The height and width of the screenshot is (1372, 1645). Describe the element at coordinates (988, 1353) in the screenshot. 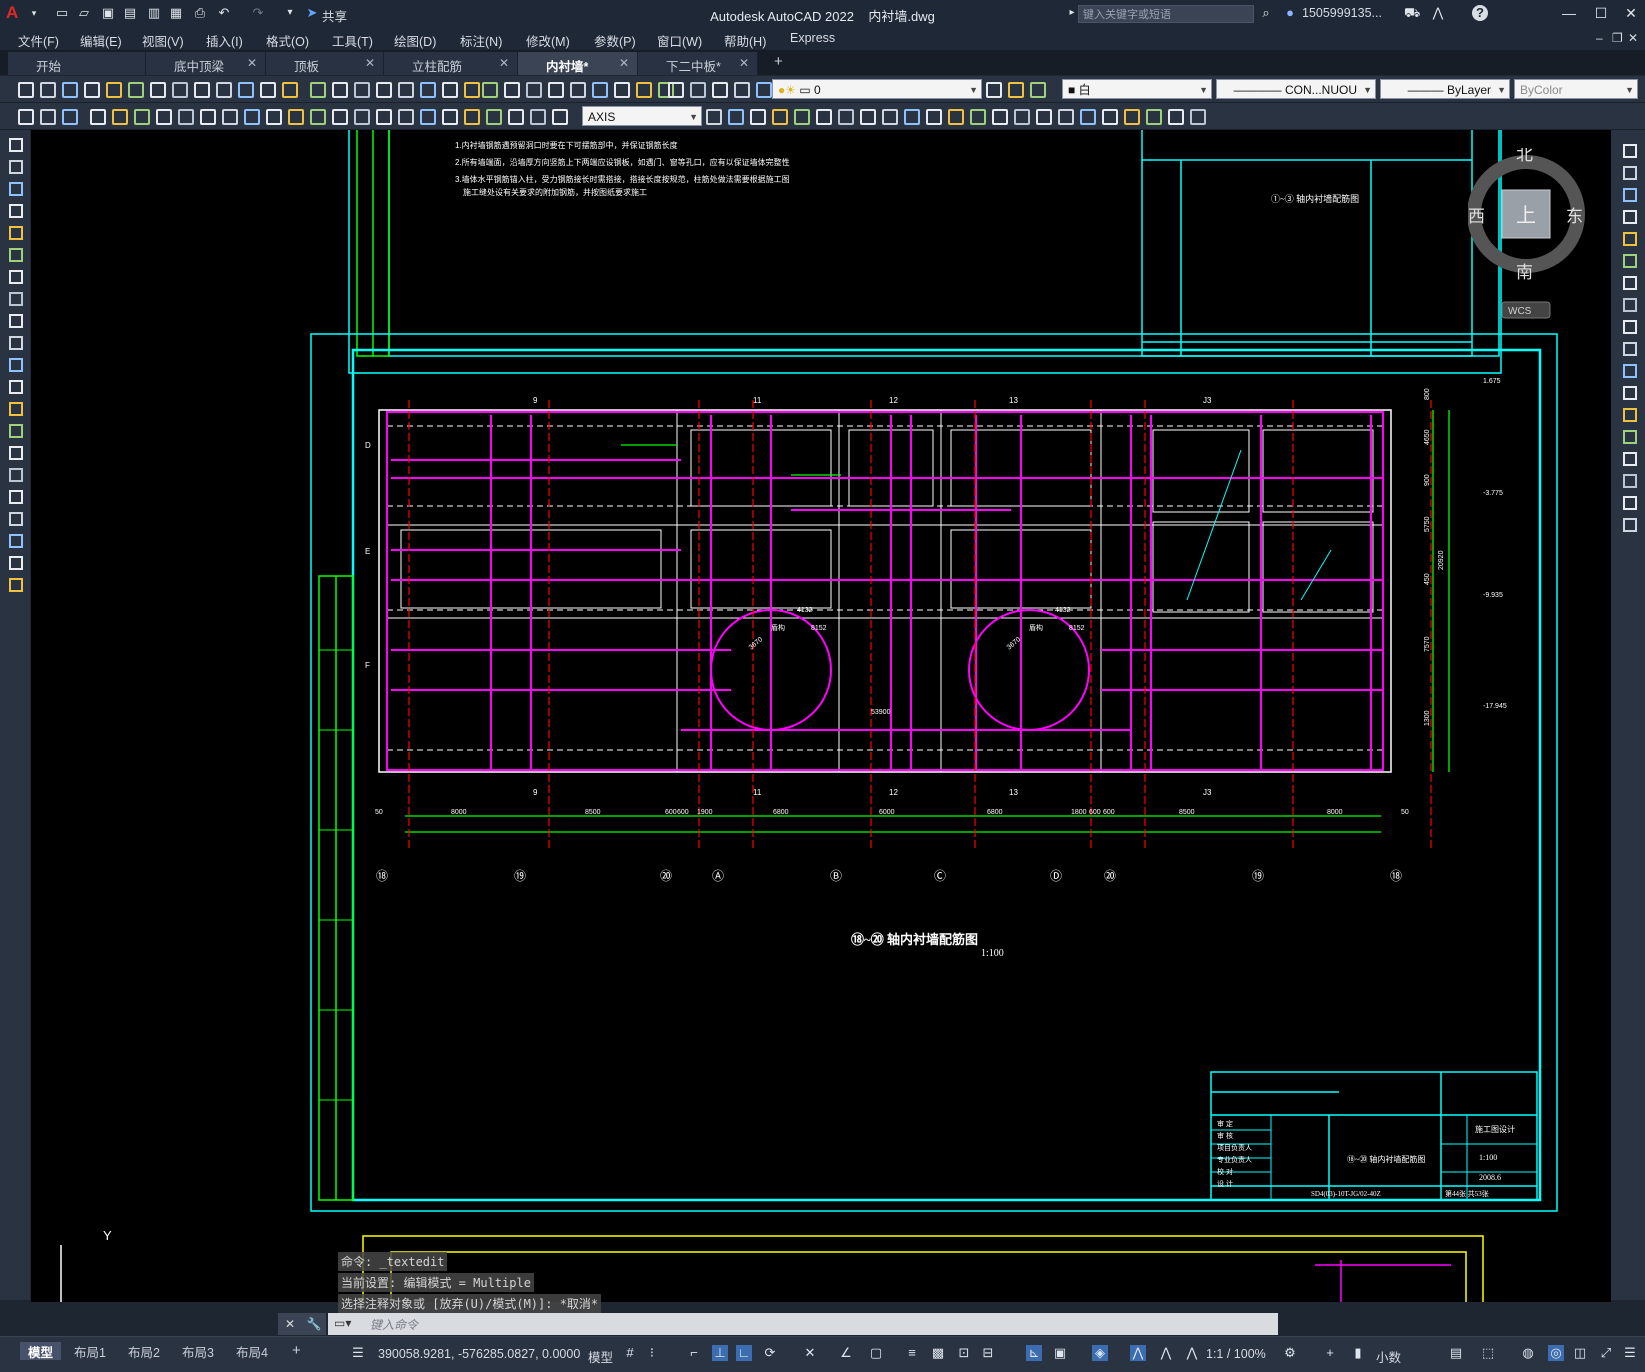

I see `3d-osnap-icon: ⊟` at that location.